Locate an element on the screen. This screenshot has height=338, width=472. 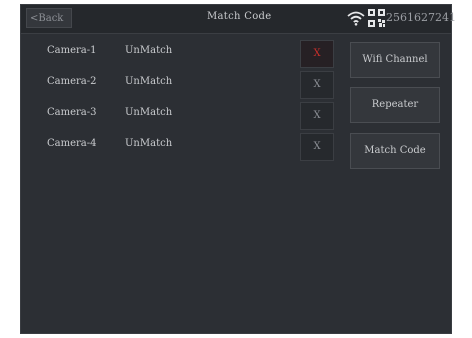
header-bar: <Back Match Code 2561627241 is located at coordinates (238, 19).